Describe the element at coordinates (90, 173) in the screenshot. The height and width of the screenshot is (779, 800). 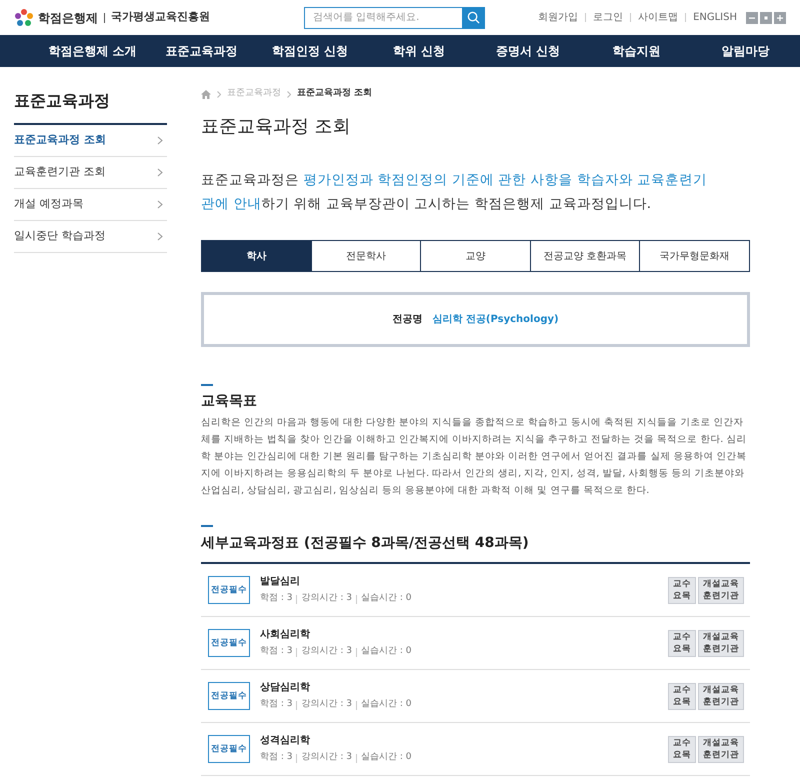
I see `sidebar-item: 교육훈련기관 조회` at that location.